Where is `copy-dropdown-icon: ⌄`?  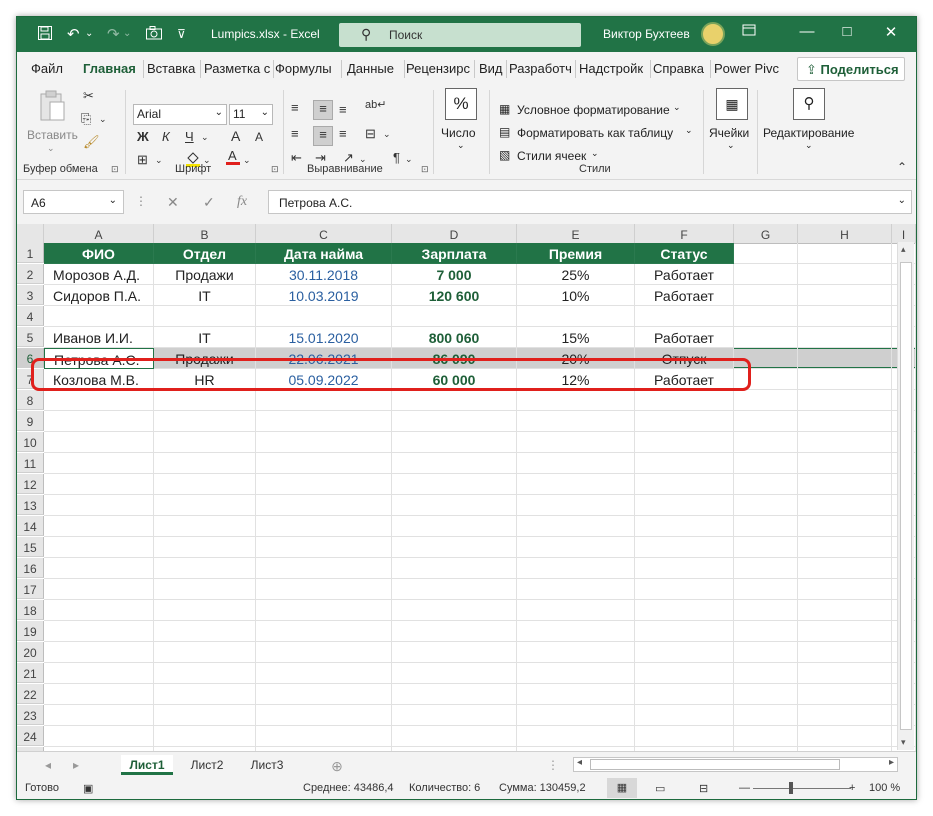
copy-dropdown-icon: ⌄ is located at coordinates (103, 119).